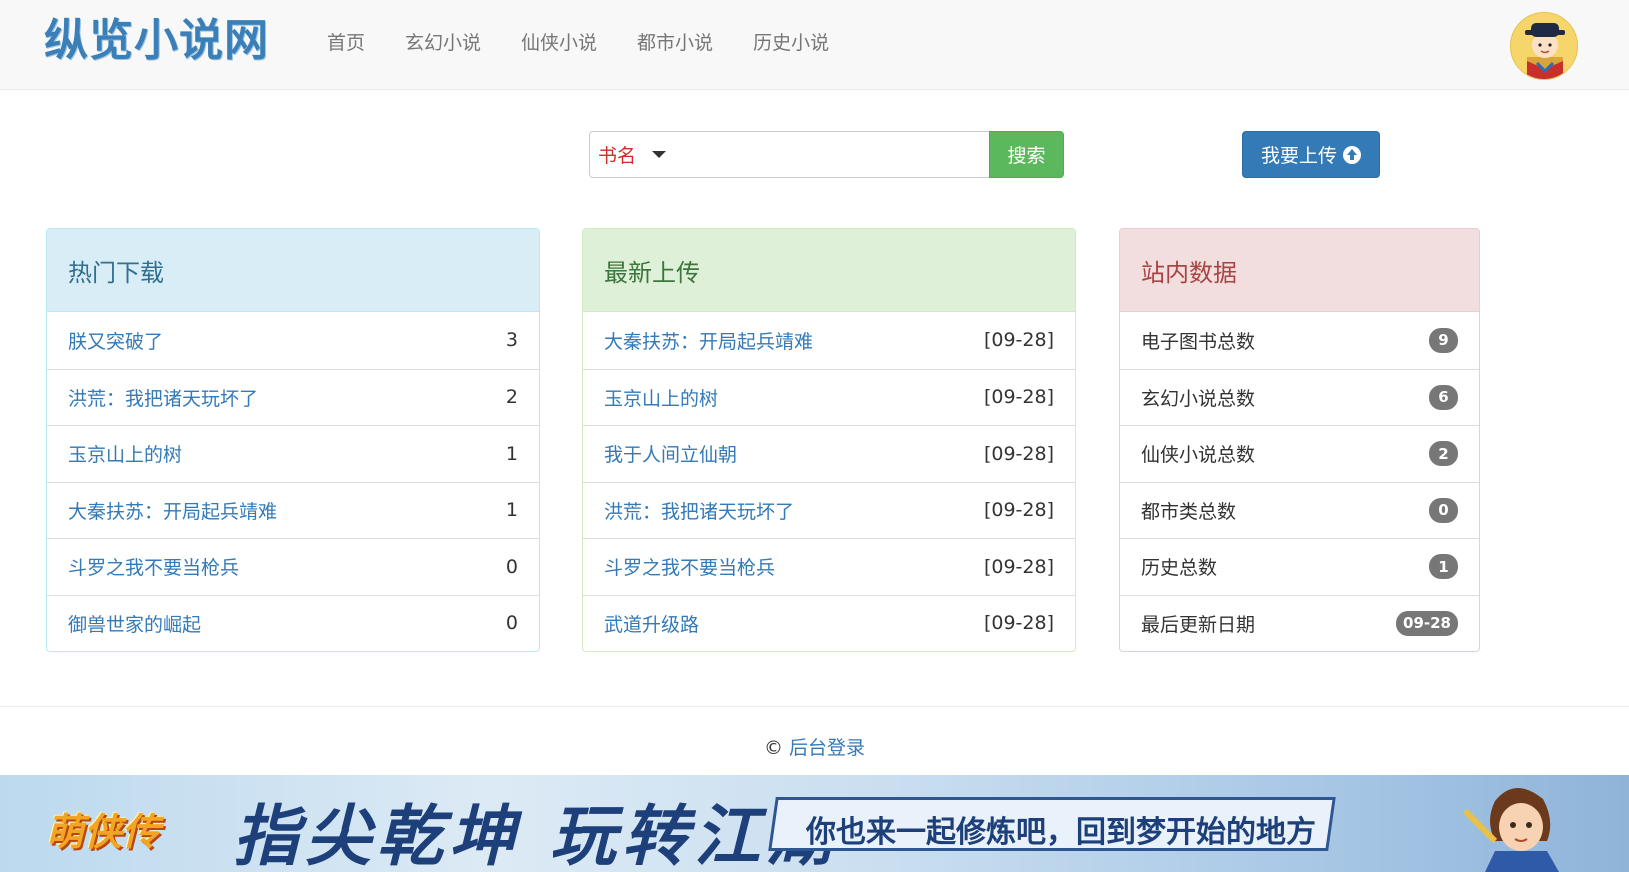 Image resolution: width=1629 pixels, height=872 pixels. I want to click on book-link: 我于人间立仙朝, so click(670, 453).